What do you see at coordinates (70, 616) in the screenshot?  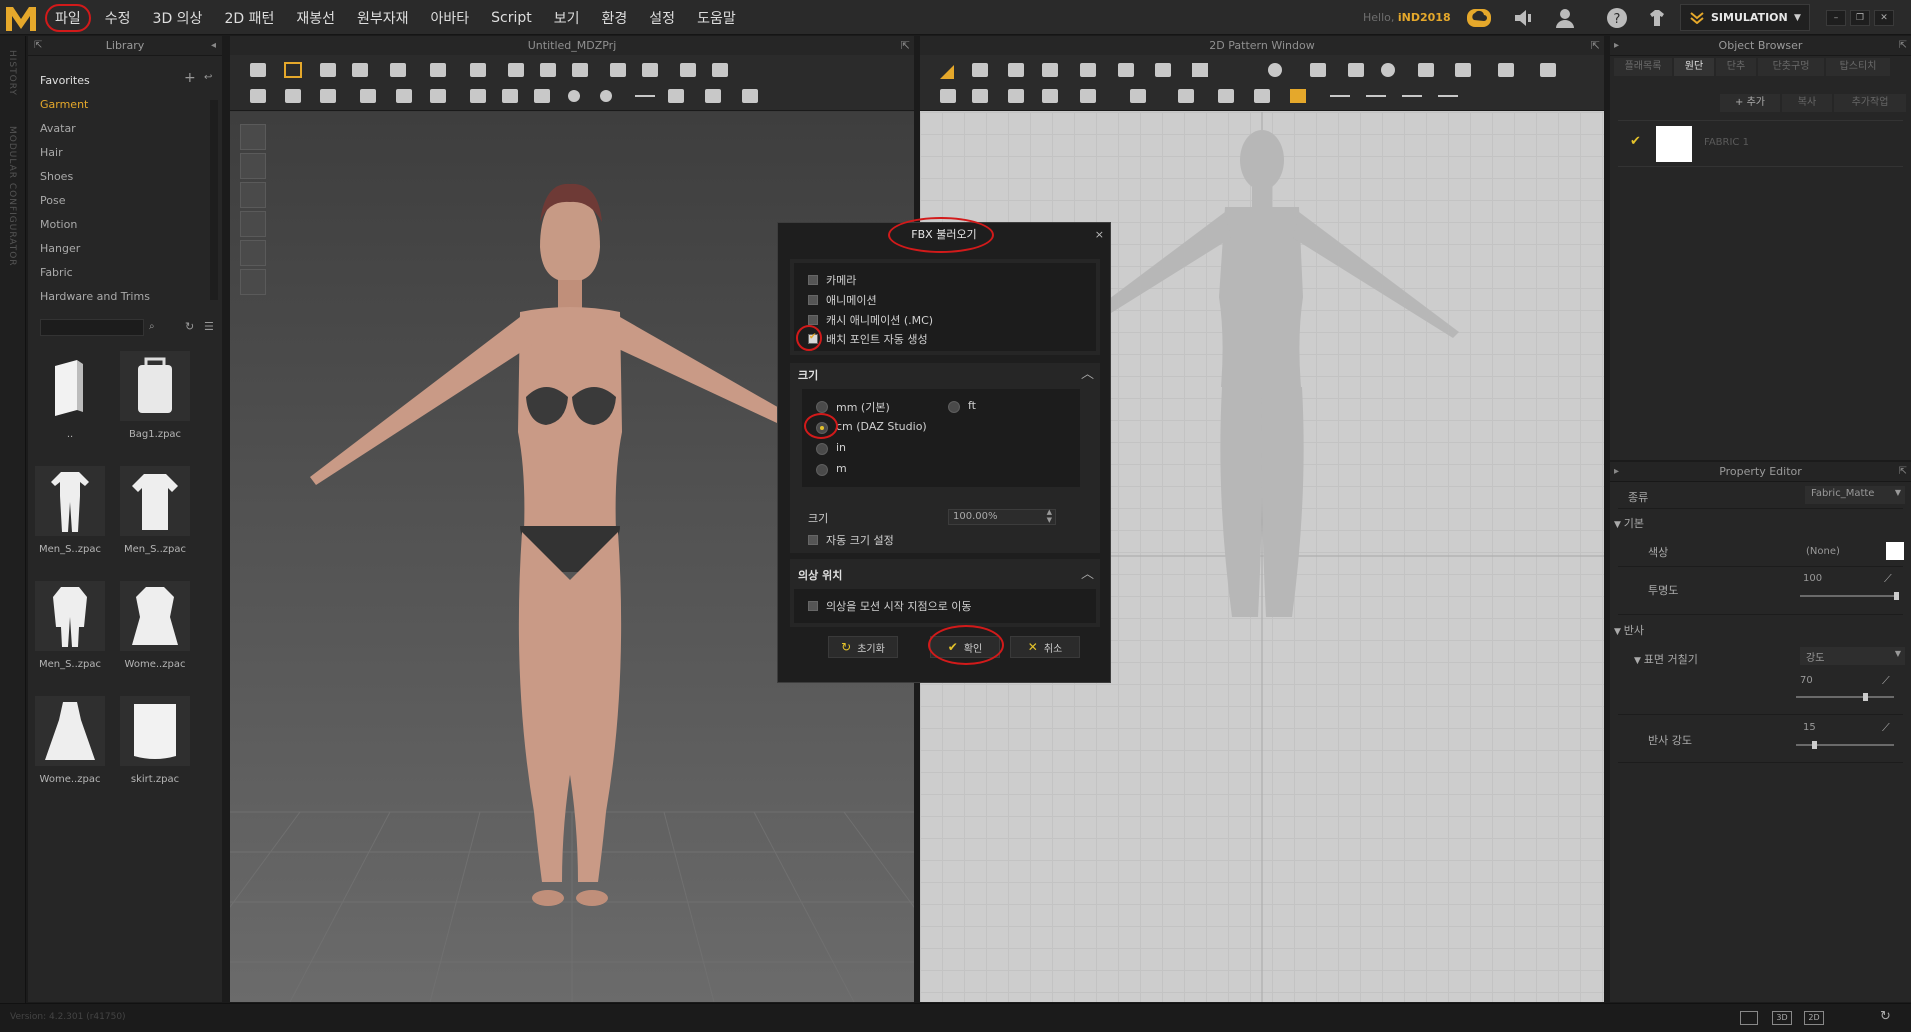 I see `suit-thumb` at bounding box center [70, 616].